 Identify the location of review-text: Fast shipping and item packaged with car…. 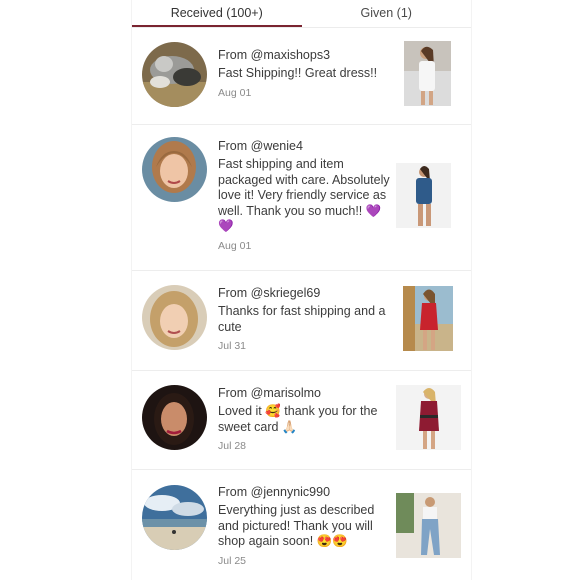
(304, 195).